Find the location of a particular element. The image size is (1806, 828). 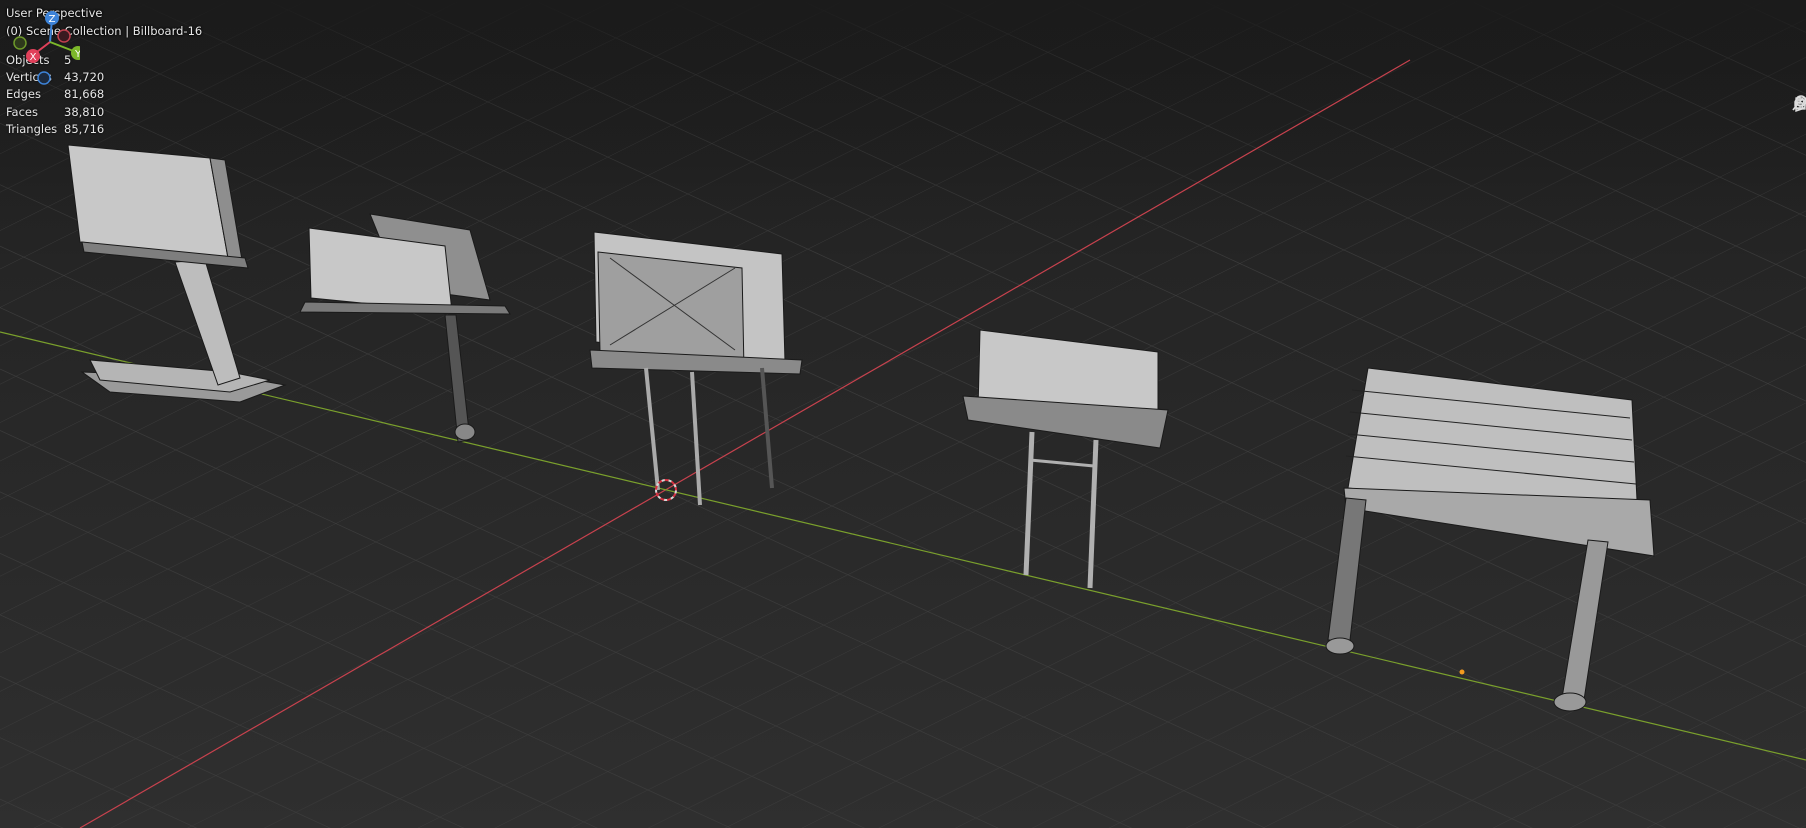

object-origin is located at coordinates (1462, 672).